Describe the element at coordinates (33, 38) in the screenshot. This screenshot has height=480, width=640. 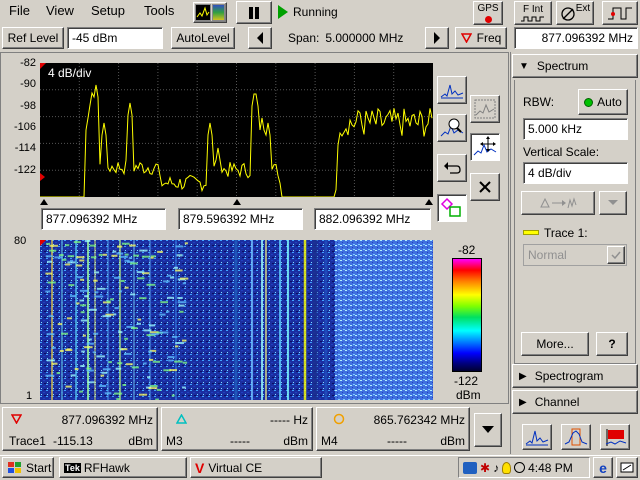
I see `ref-level-button: Ref Level` at that location.